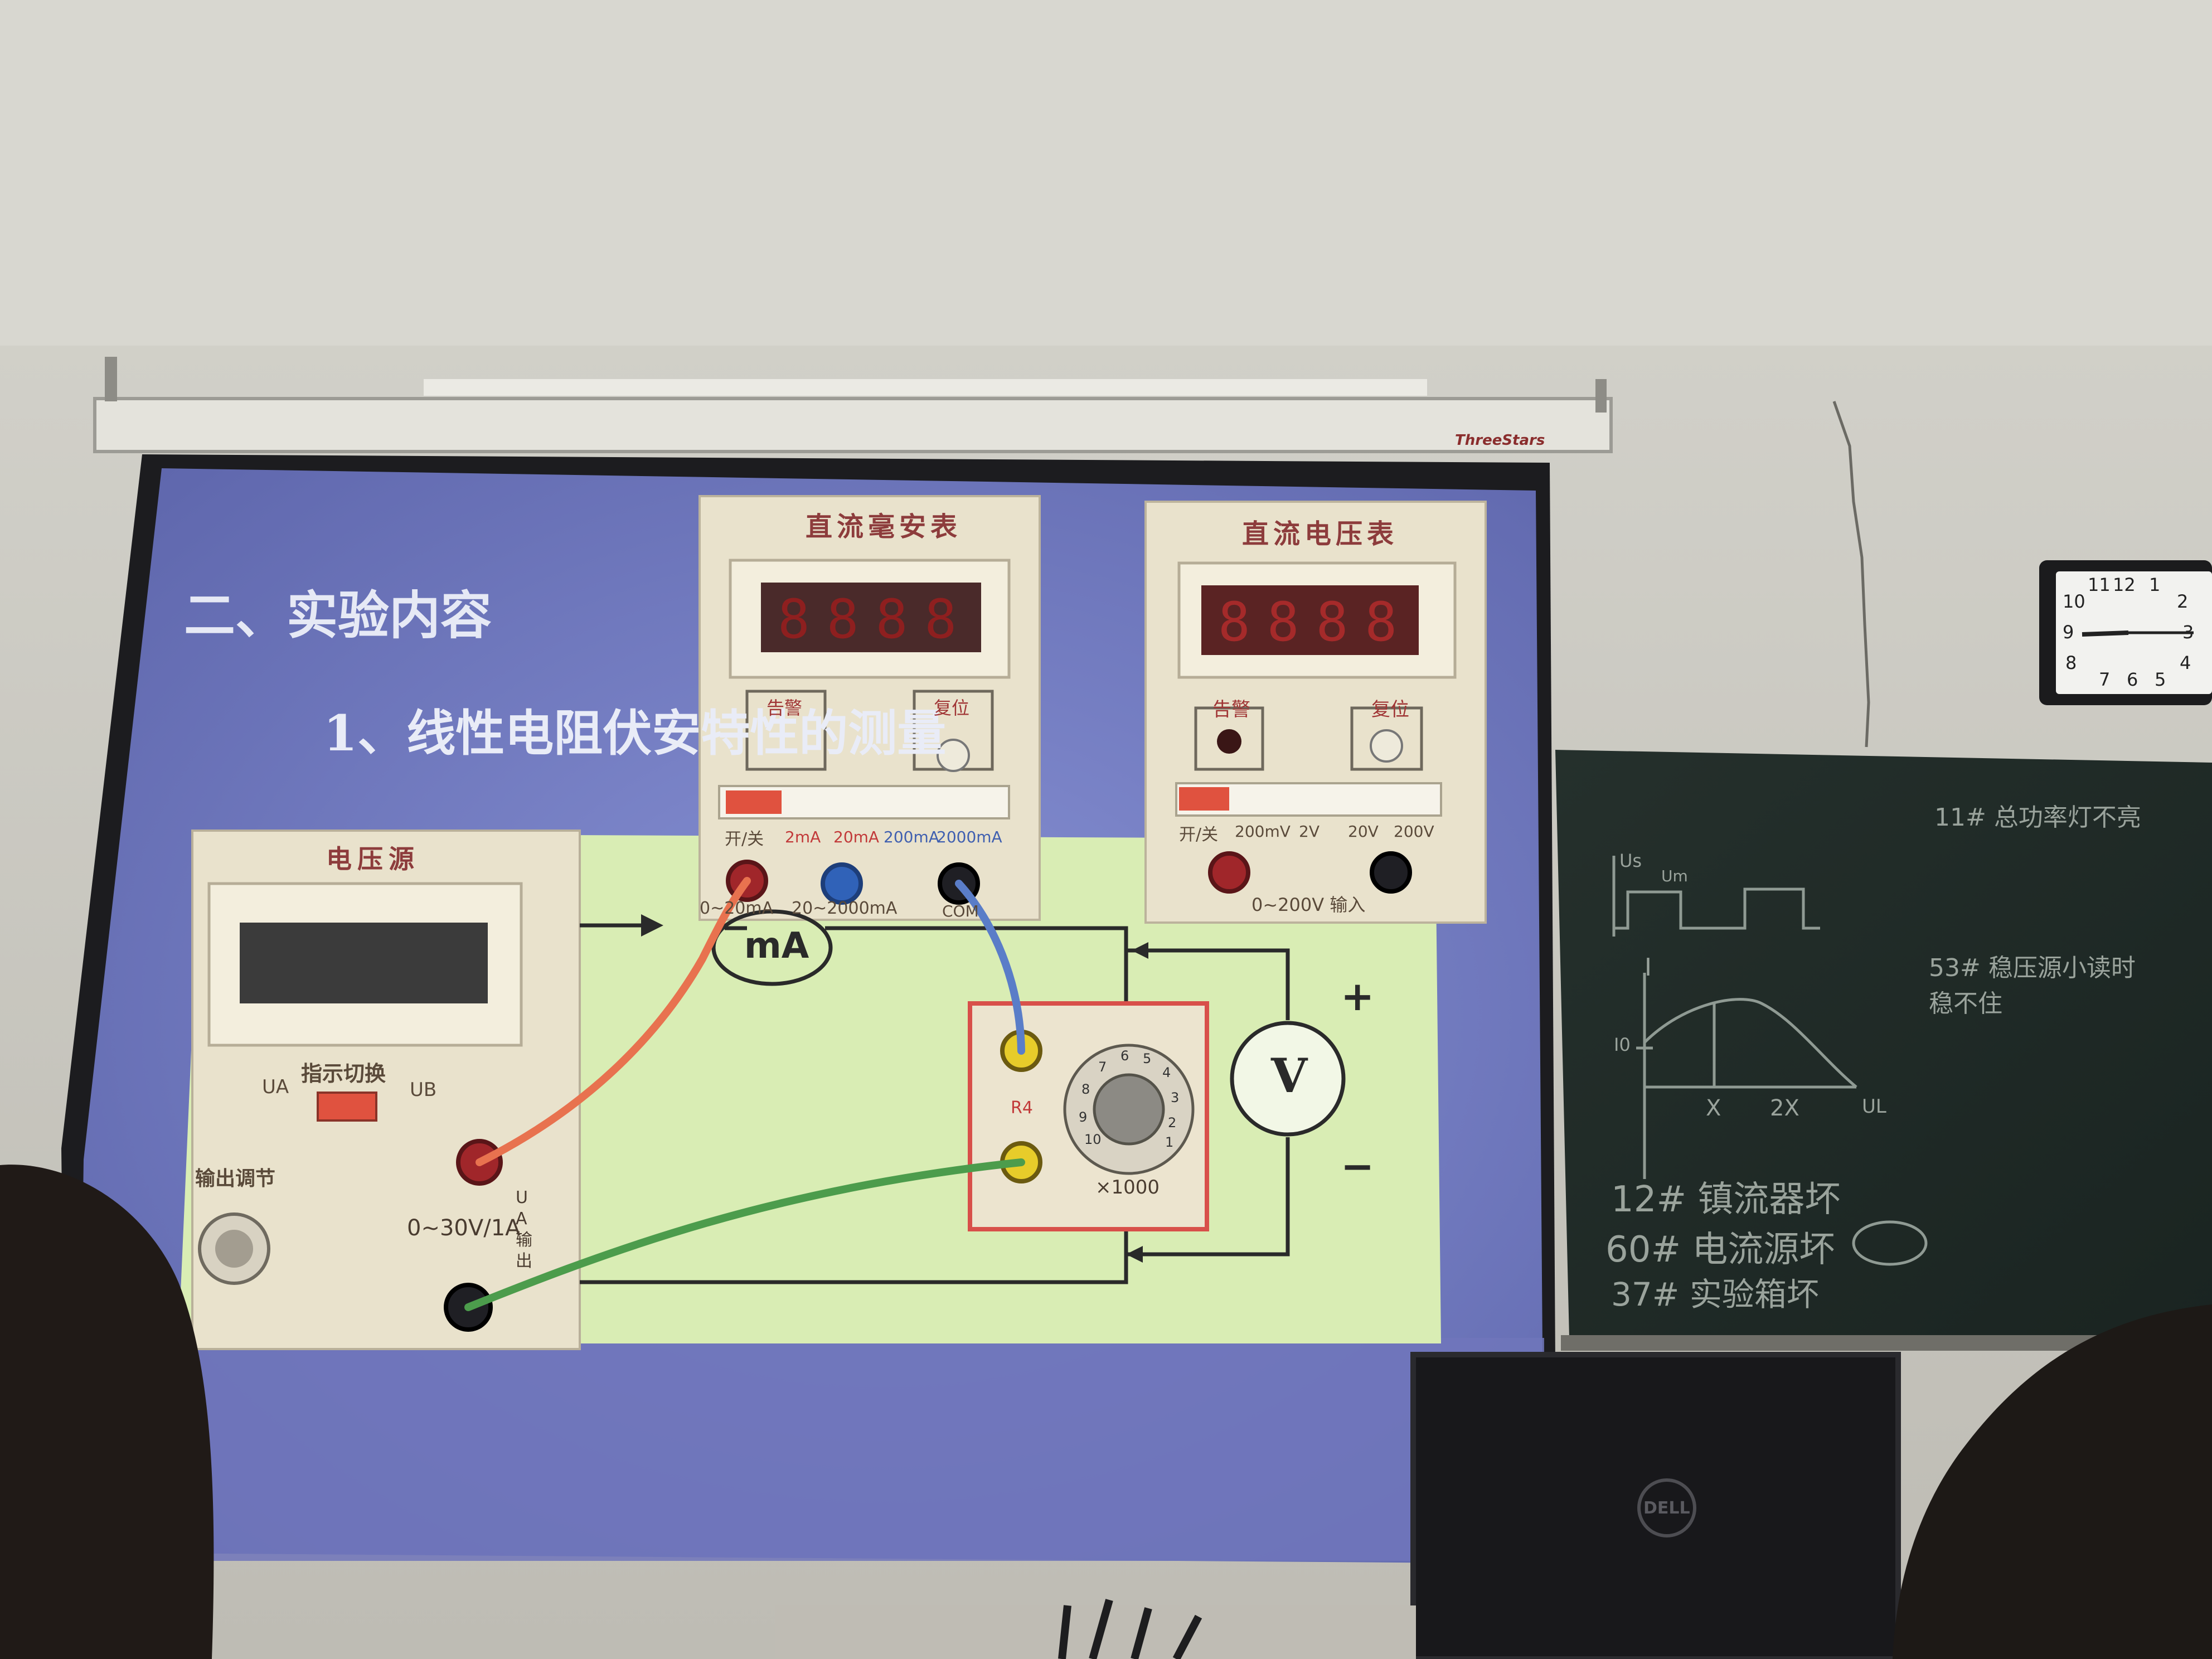 The height and width of the screenshot is (1659, 2212). What do you see at coordinates (1874, 1106) in the screenshot?
I see `board-graph-ul: UL` at bounding box center [1874, 1106].